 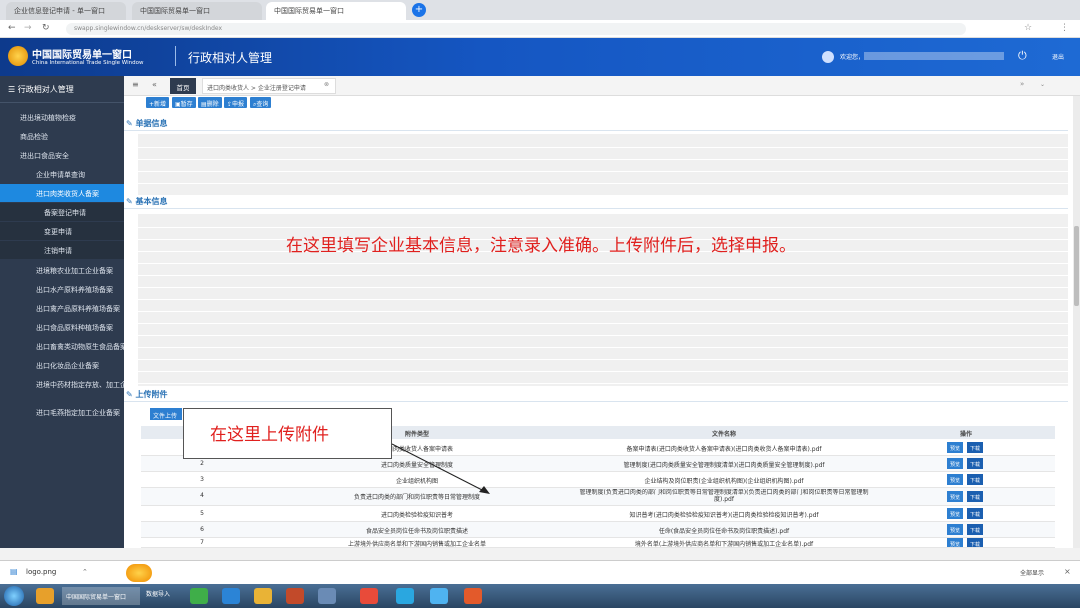 I want to click on browser-tab: 企业信息登记申请 - 单一窗口, so click(x=66, y=11).